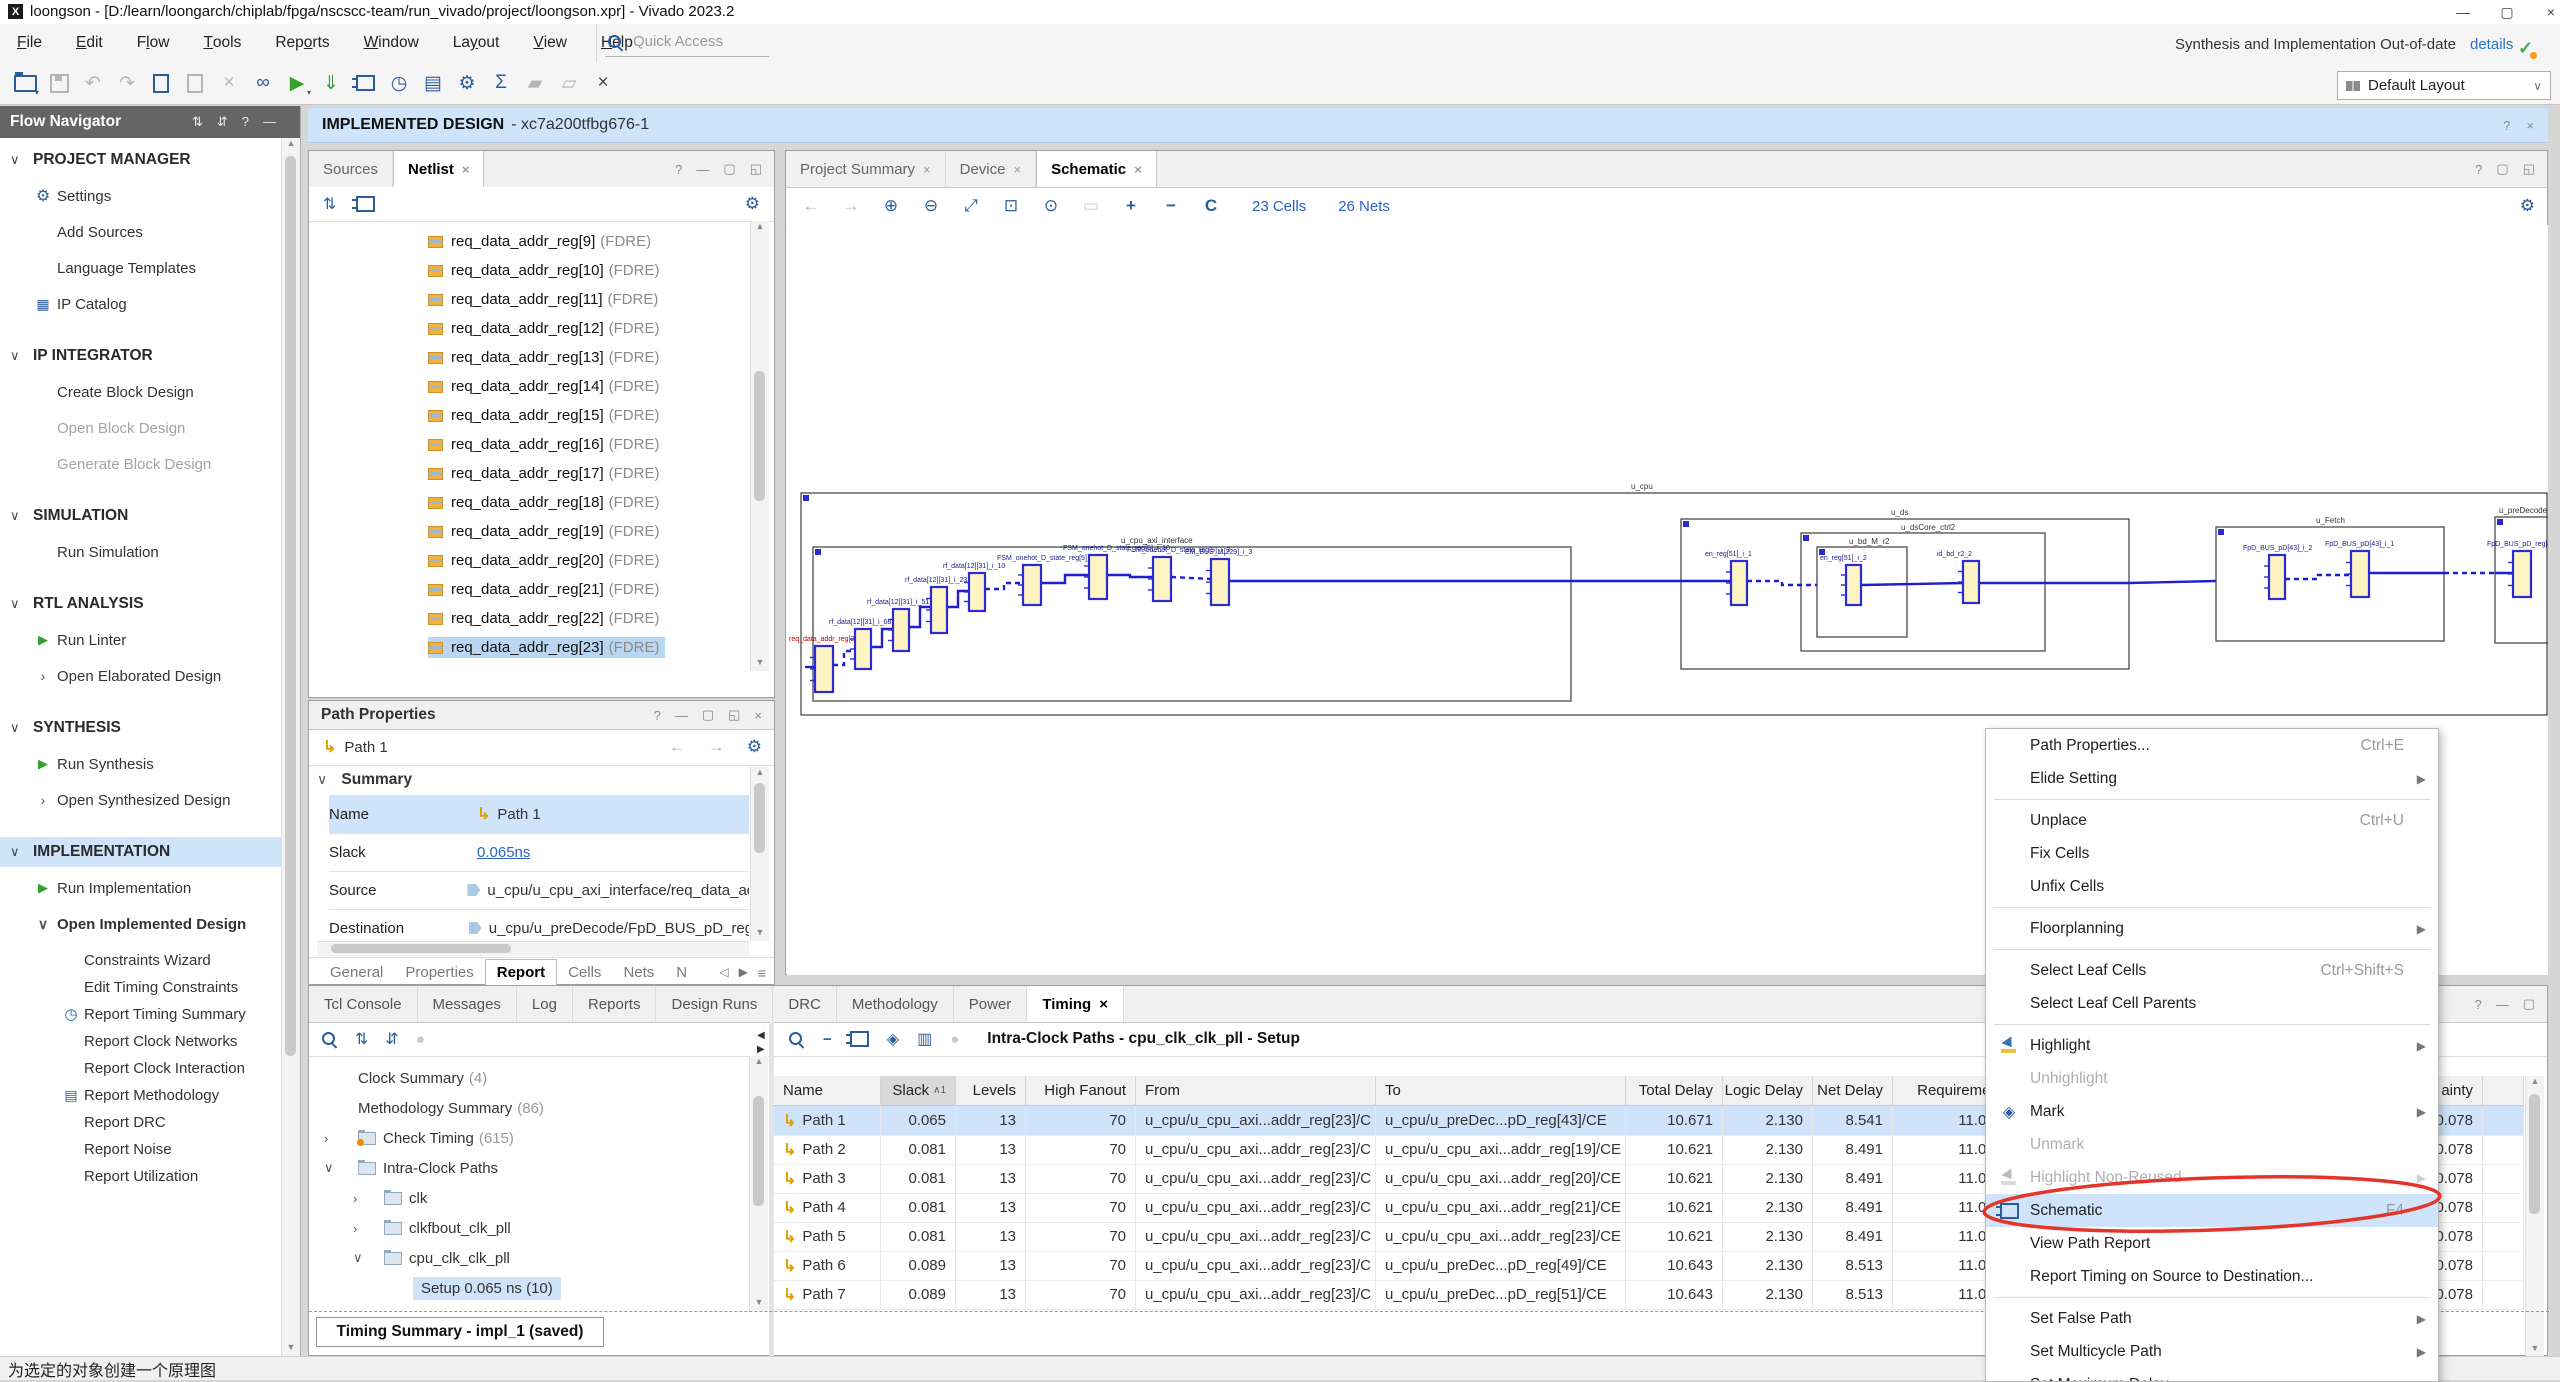 Image resolution: width=2560 pixels, height=1382 pixels. What do you see at coordinates (2212, 1351) in the screenshot?
I see `menu-item-set-multicycle-path: Set Multicycle Path▶` at bounding box center [2212, 1351].